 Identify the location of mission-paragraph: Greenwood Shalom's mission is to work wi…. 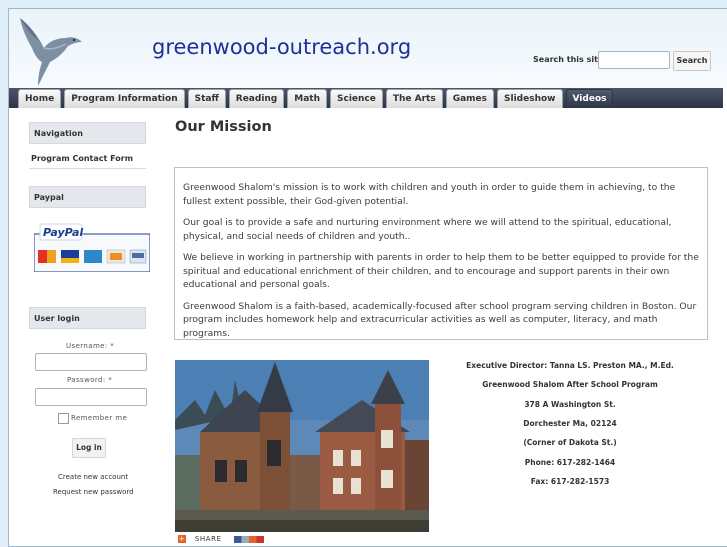
(429, 194).